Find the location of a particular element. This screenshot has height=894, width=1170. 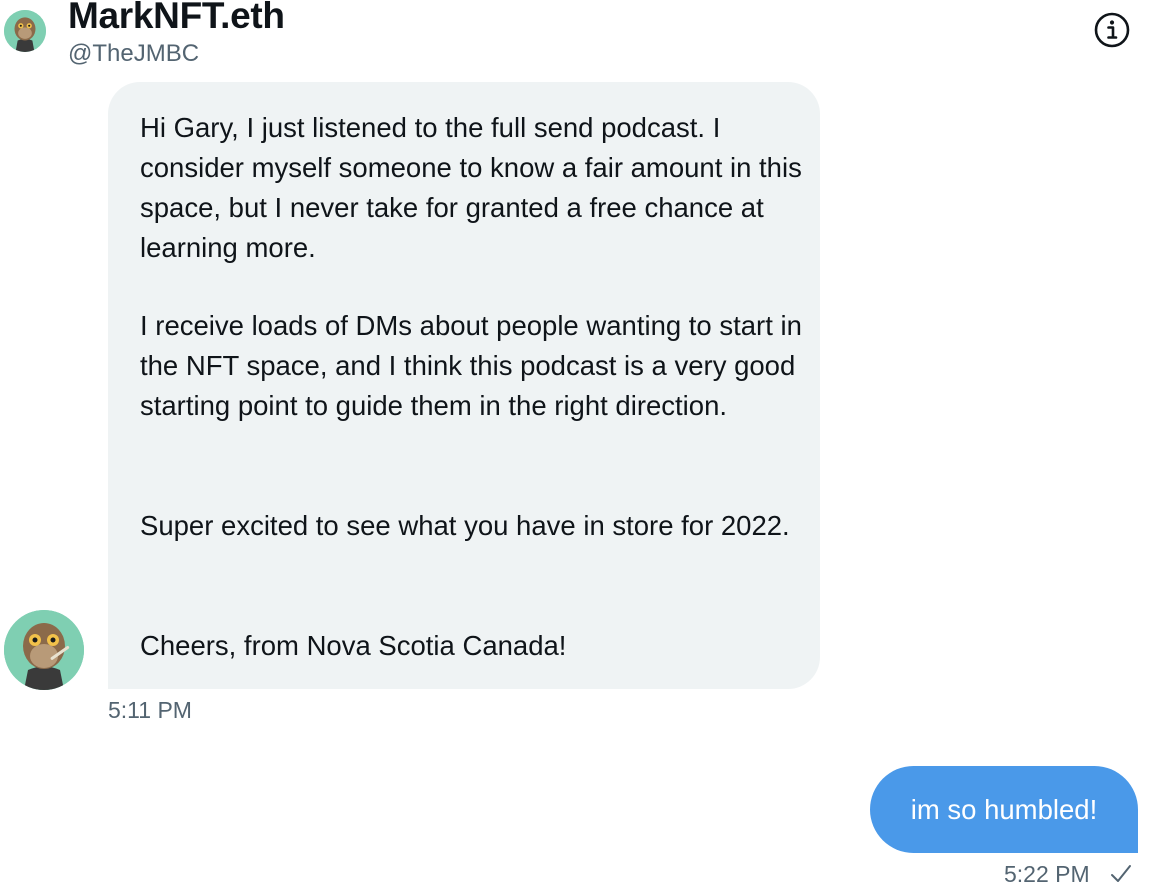

info-icon is located at coordinates (1112, 30).